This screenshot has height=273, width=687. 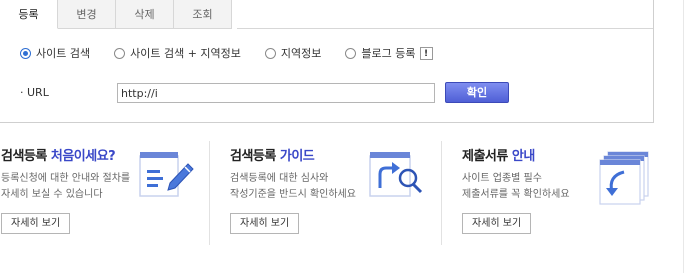 What do you see at coordinates (29, 14) in the screenshot?
I see `tab-register: 등록` at bounding box center [29, 14].